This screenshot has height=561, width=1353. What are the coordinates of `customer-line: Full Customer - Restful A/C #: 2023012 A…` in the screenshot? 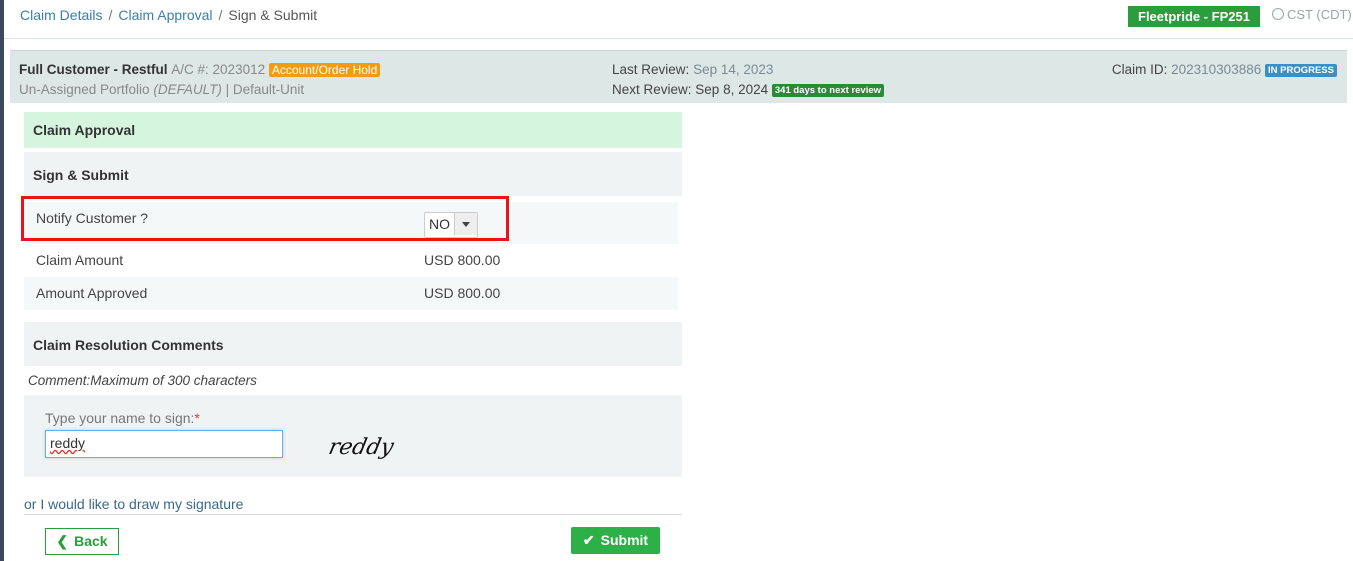 It's located at (200, 69).